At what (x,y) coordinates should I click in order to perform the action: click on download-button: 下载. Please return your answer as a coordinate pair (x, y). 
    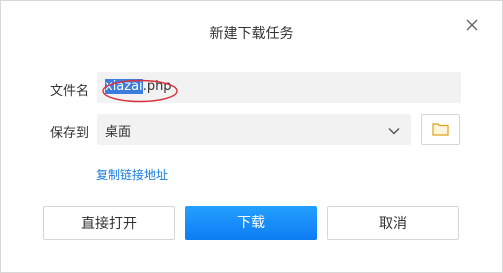
    Looking at the image, I should click on (251, 223).